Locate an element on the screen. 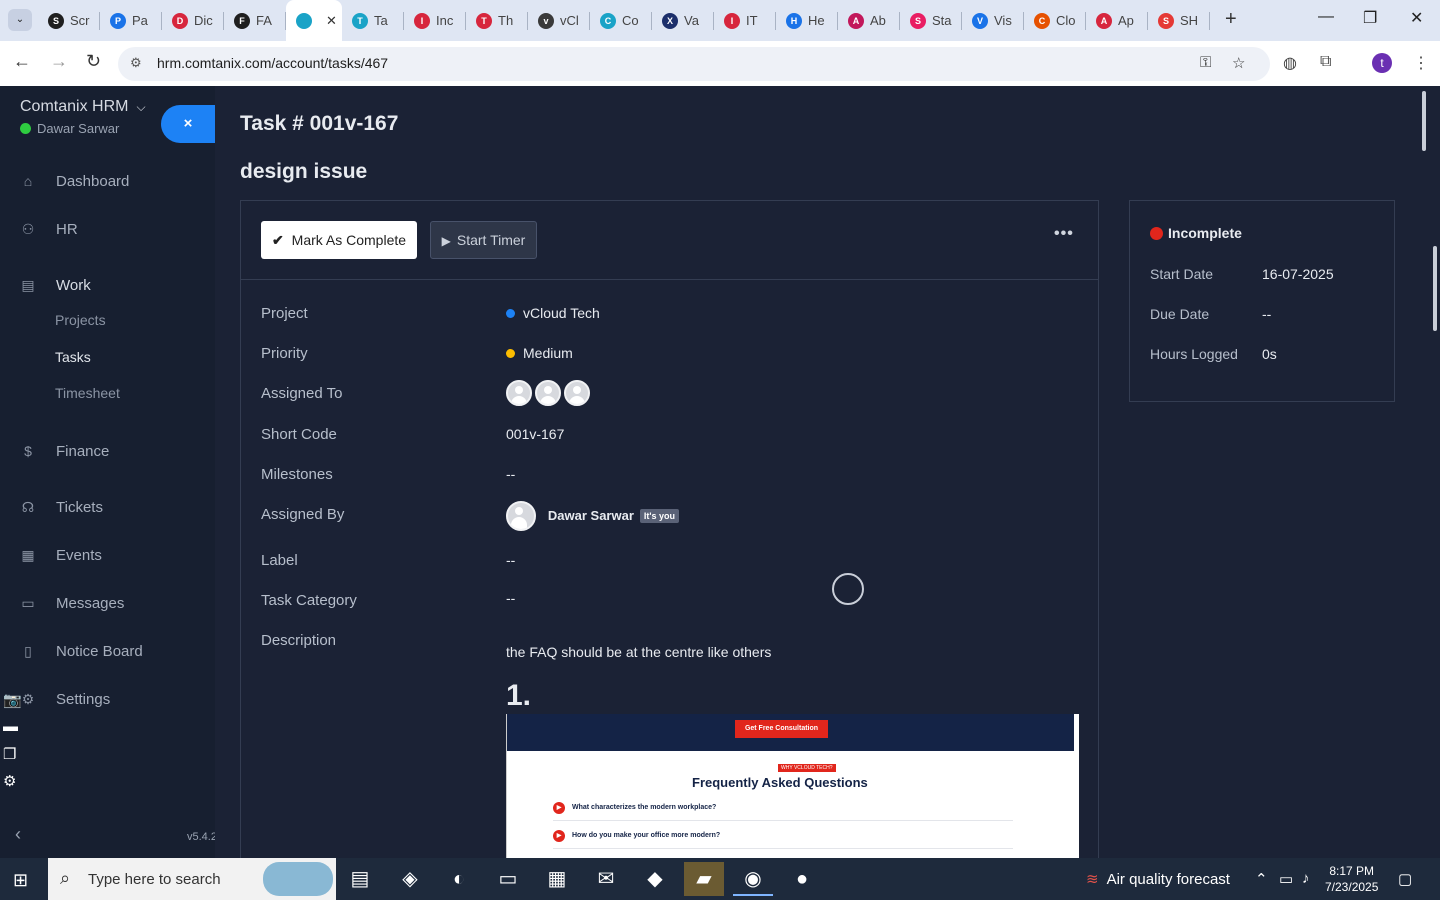  camera-icon: 📷 is located at coordinates (14, 704).